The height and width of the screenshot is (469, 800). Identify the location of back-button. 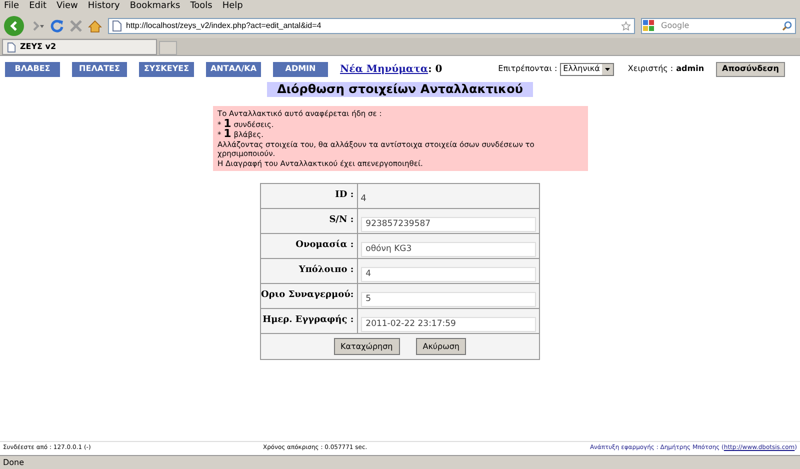
(14, 26).